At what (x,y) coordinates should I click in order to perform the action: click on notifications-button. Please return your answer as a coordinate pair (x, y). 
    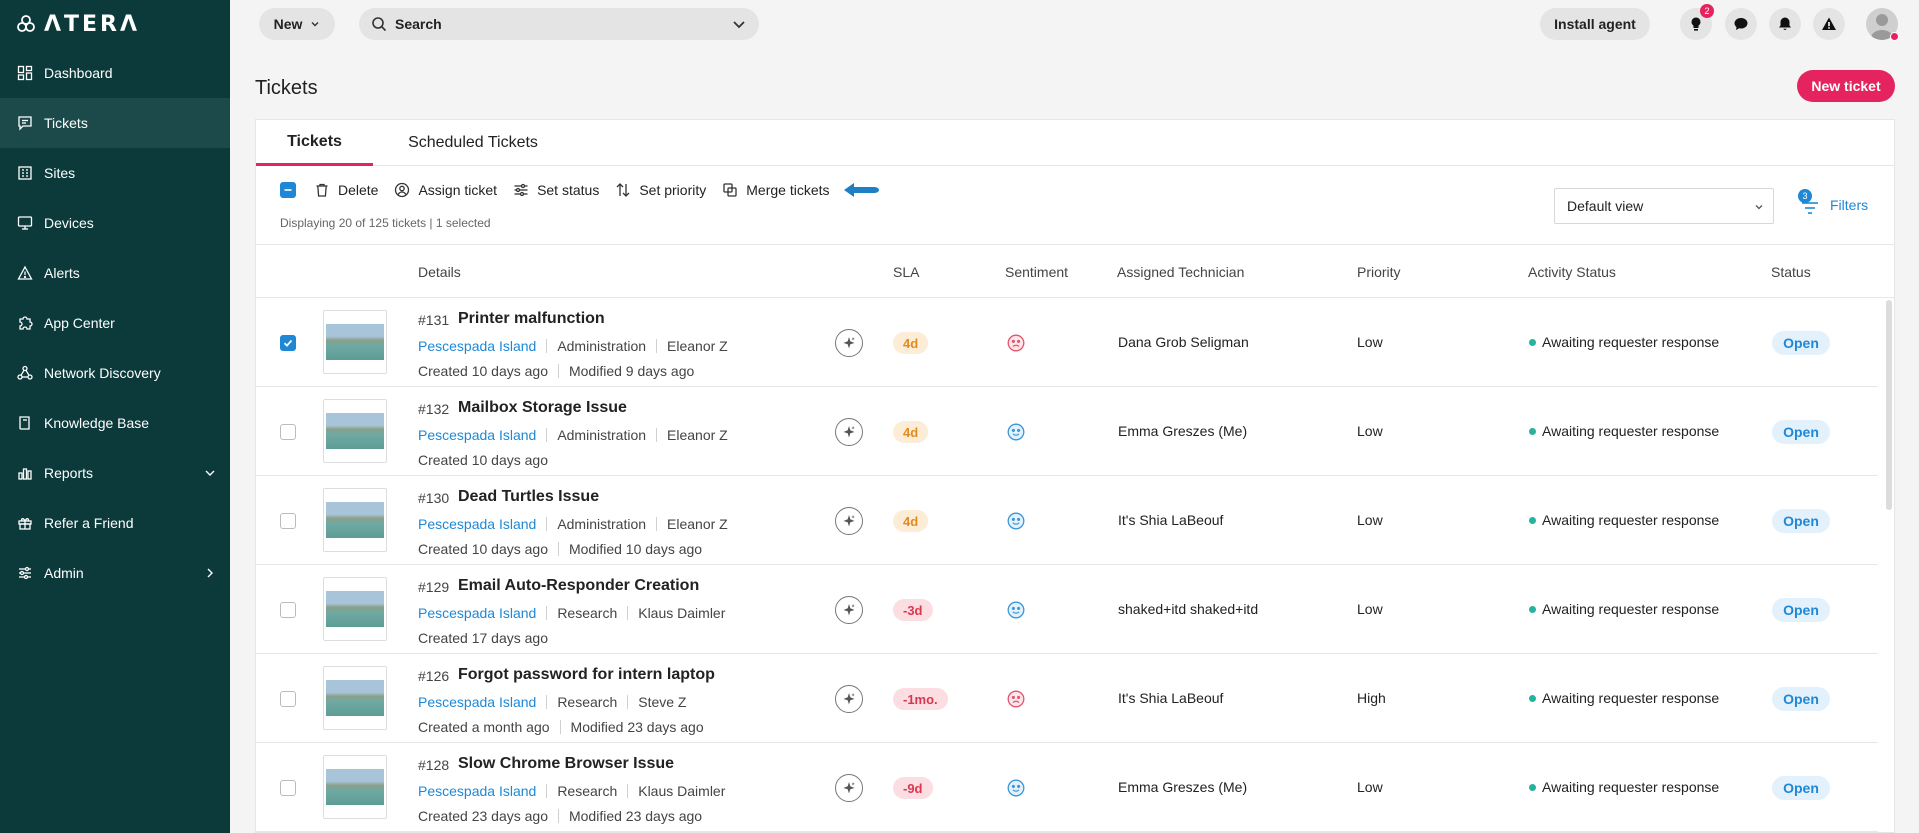
    Looking at the image, I should click on (1785, 24).